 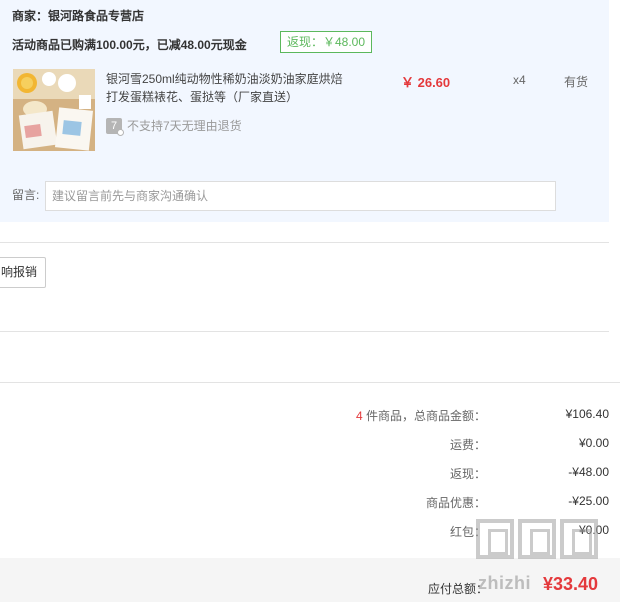 What do you see at coordinates (23, 272) in the screenshot?
I see `report-reimburse-button: 响报销` at bounding box center [23, 272].